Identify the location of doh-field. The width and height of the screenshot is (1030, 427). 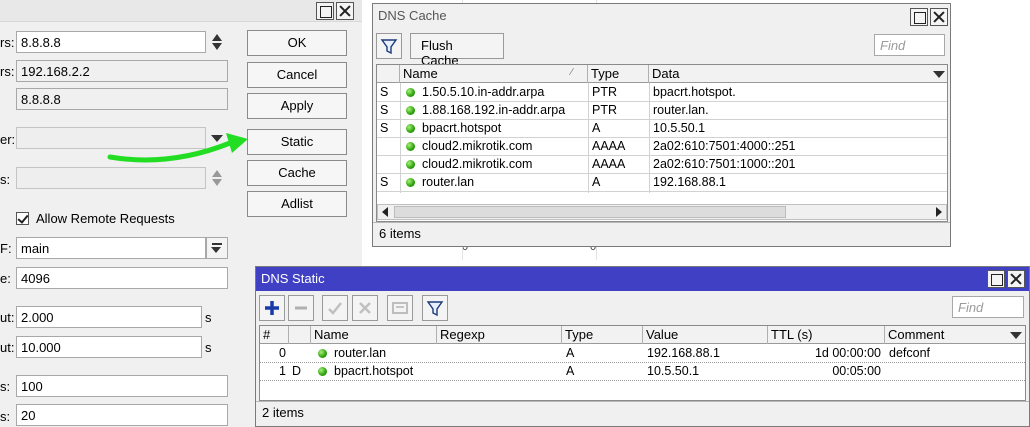
(111, 178).